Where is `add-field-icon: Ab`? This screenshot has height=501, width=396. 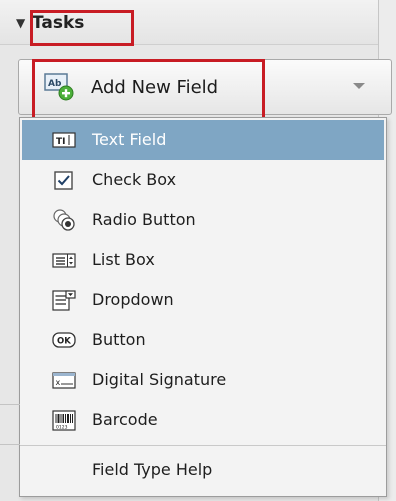 add-field-icon: Ab is located at coordinates (59, 87).